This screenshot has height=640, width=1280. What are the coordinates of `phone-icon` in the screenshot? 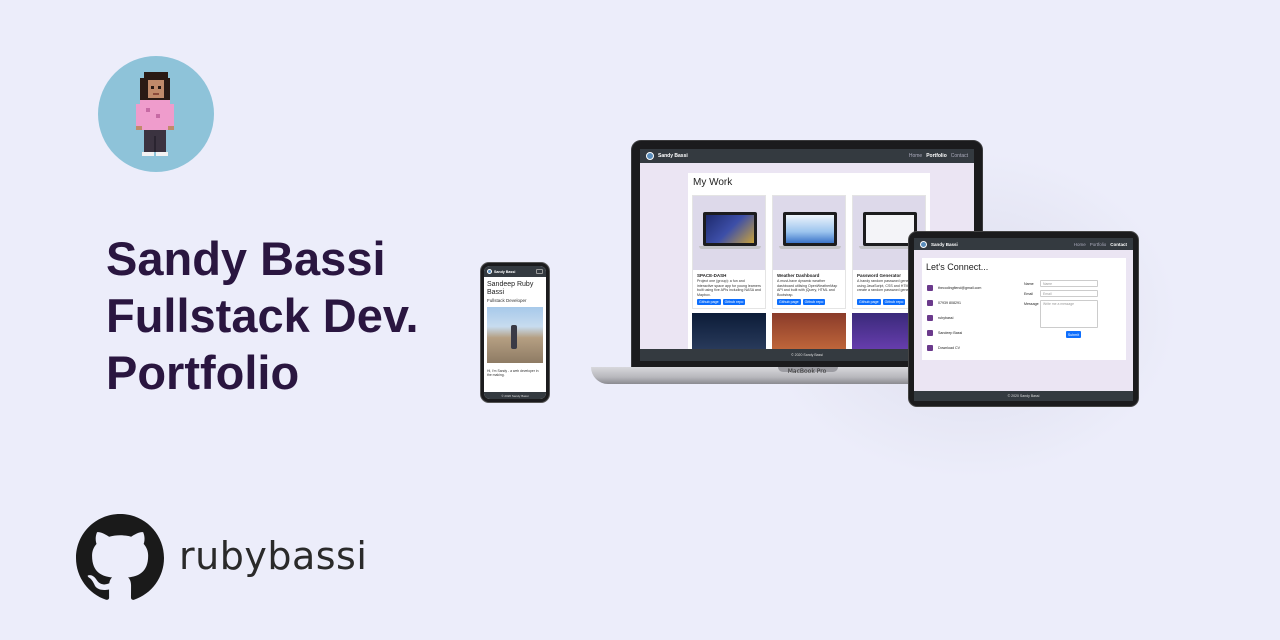 It's located at (930, 302).